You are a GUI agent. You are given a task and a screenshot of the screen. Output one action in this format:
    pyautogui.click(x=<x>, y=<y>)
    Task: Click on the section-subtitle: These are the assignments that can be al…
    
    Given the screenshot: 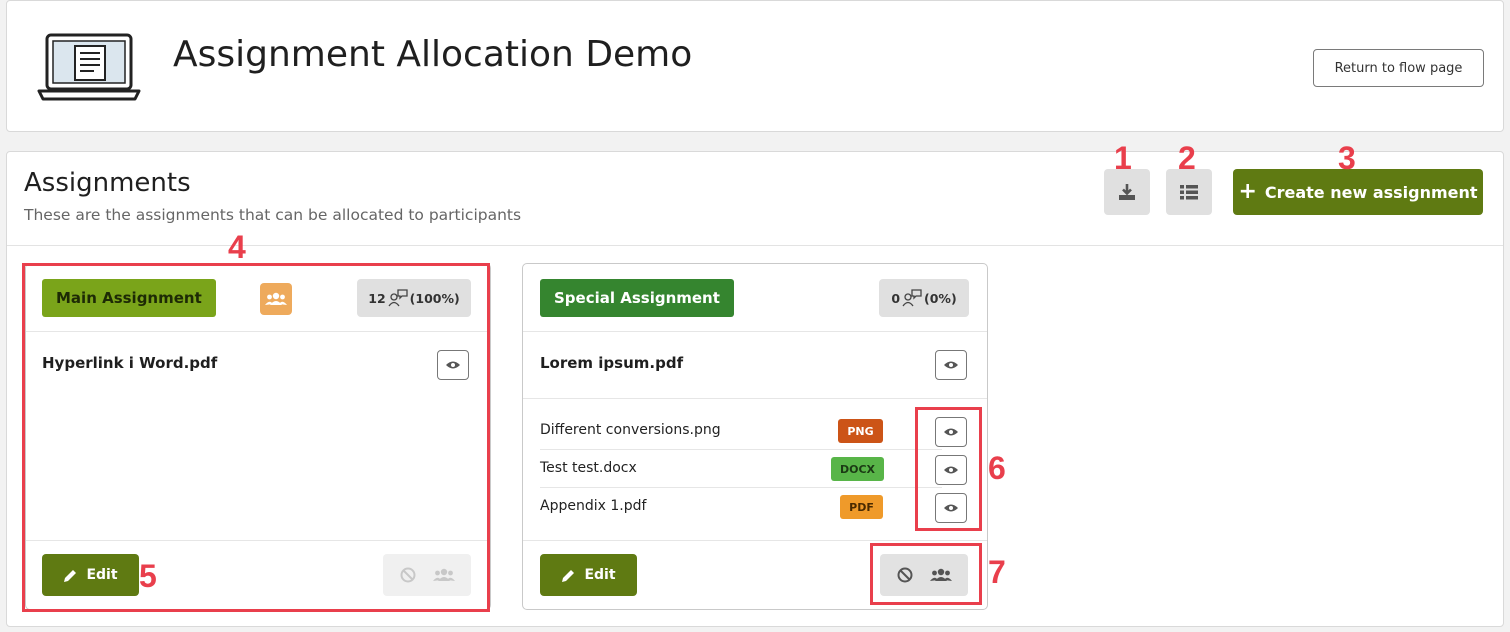 What is the action you would take?
    pyautogui.click(x=273, y=215)
    